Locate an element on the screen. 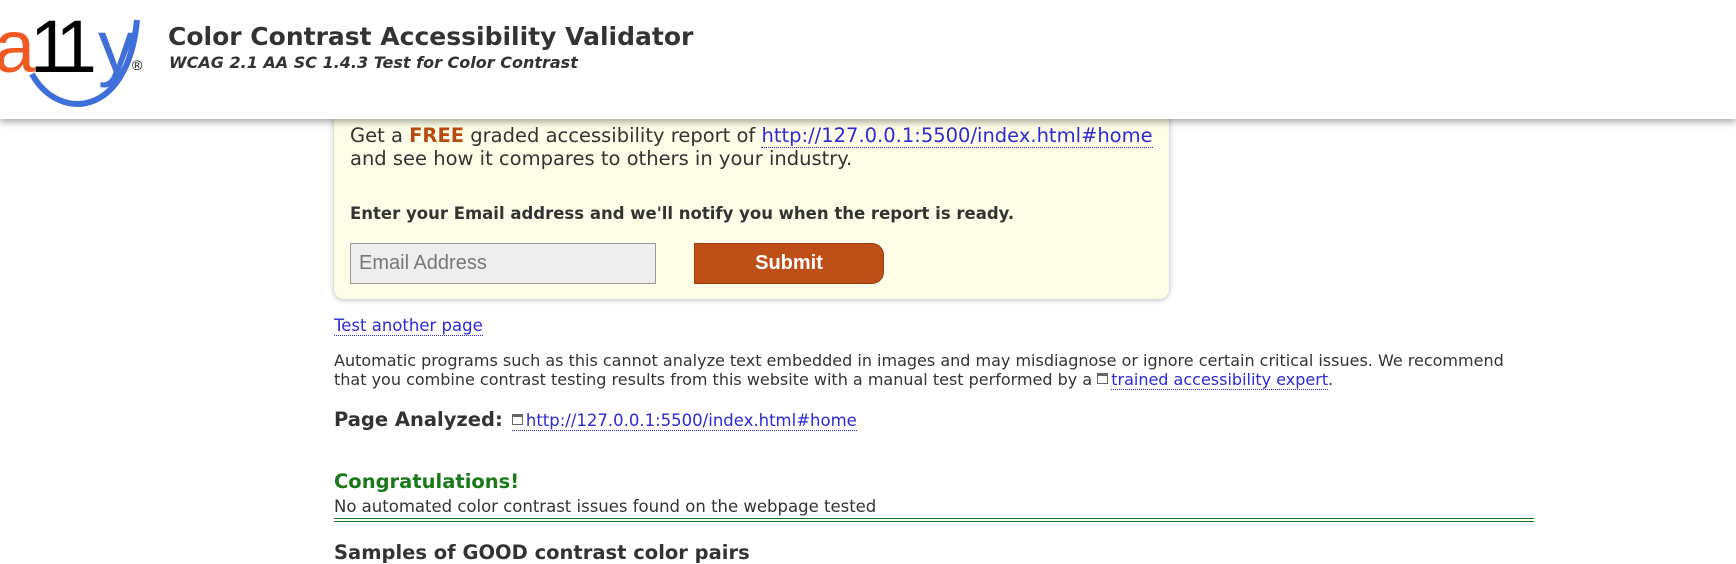 The image size is (1736, 564). analyzed-url-link: http://127.0.0.1:5500/index.html#home is located at coordinates (684, 421).